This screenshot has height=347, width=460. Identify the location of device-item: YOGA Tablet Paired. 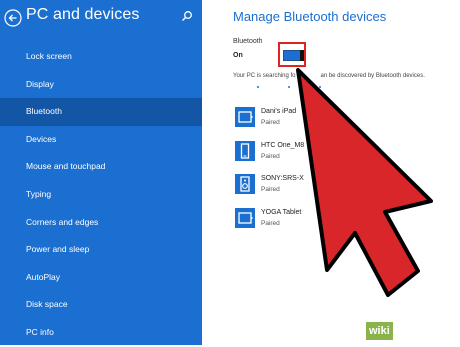
(345, 222).